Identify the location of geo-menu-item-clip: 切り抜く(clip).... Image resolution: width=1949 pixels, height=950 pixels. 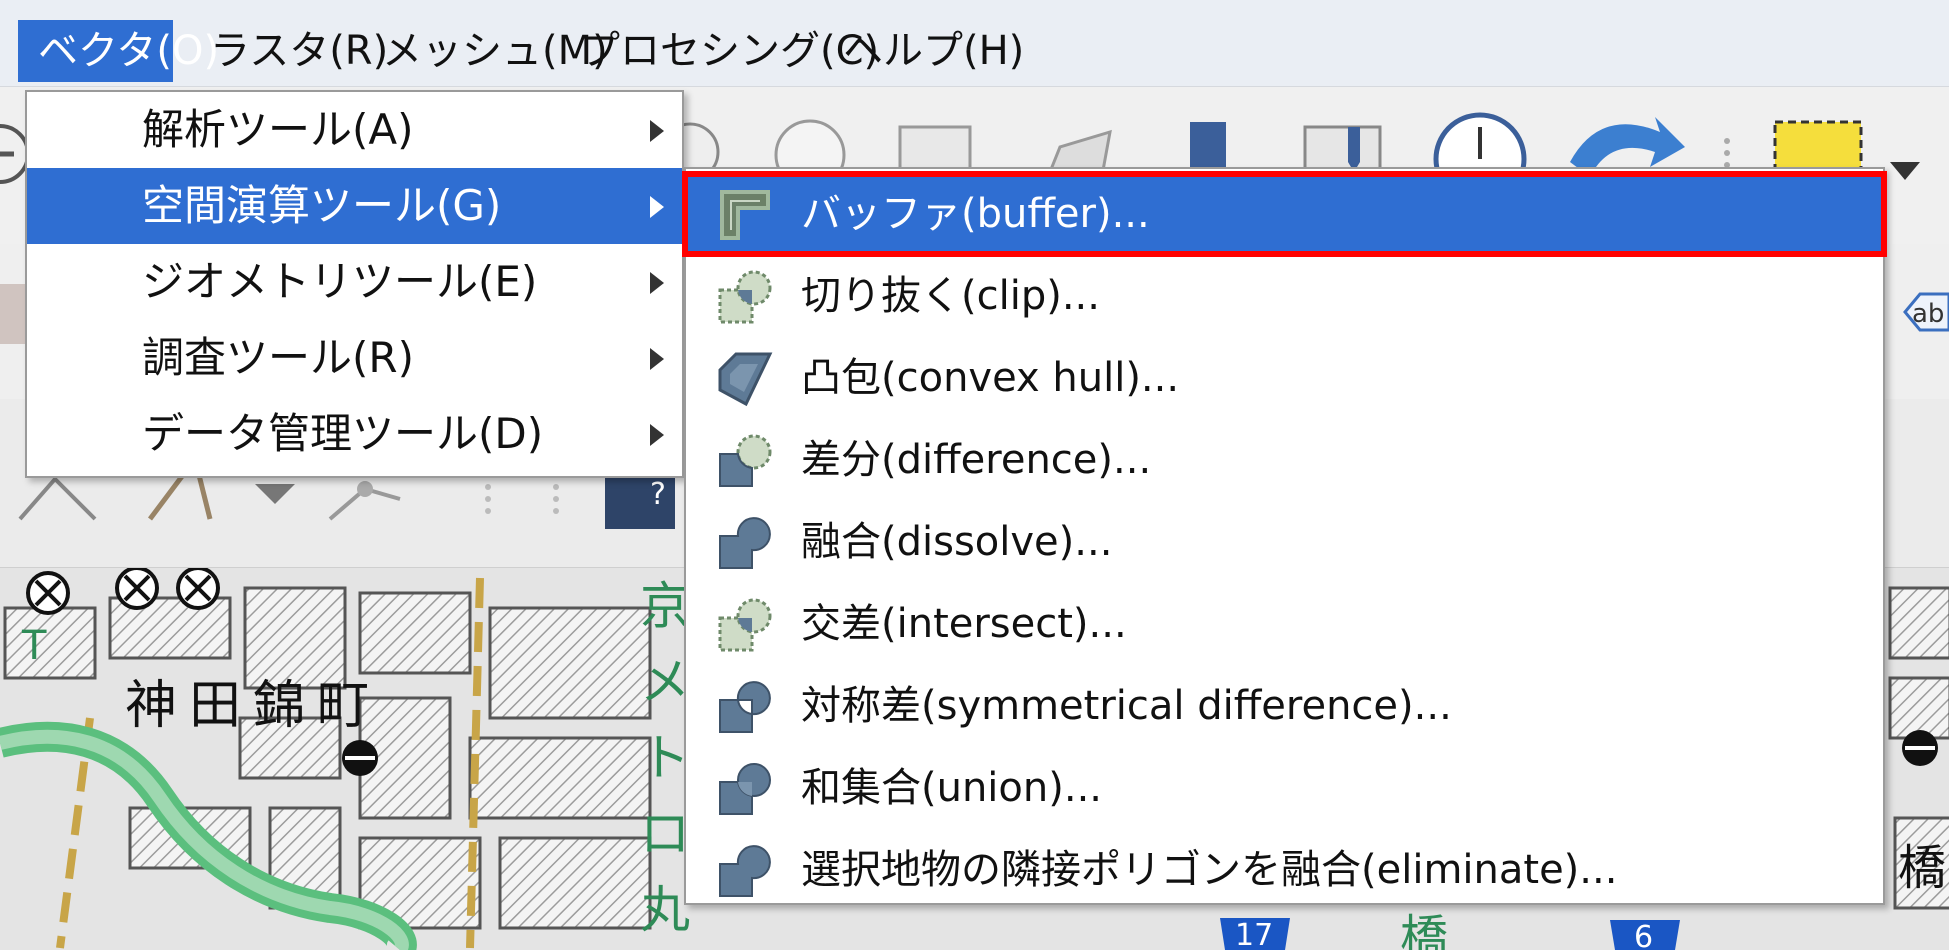
(1284, 296).